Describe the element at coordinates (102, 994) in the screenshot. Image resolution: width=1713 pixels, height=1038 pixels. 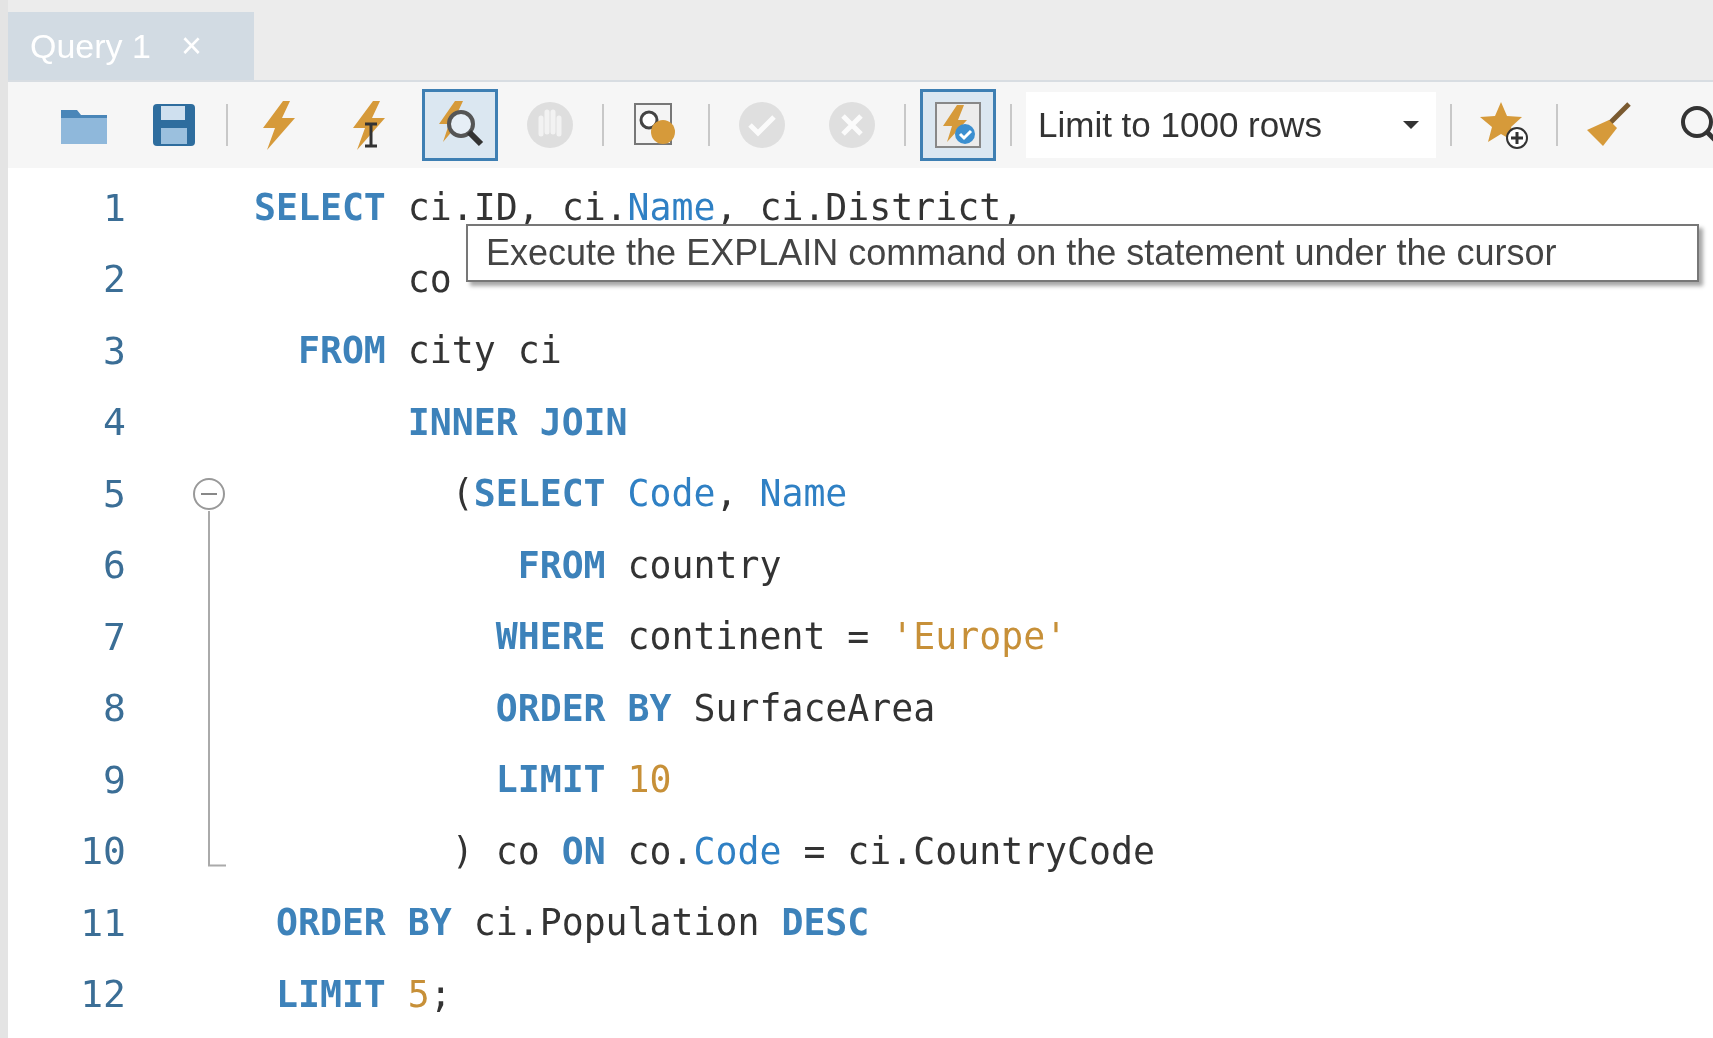
I see `line-number: 12` at that location.